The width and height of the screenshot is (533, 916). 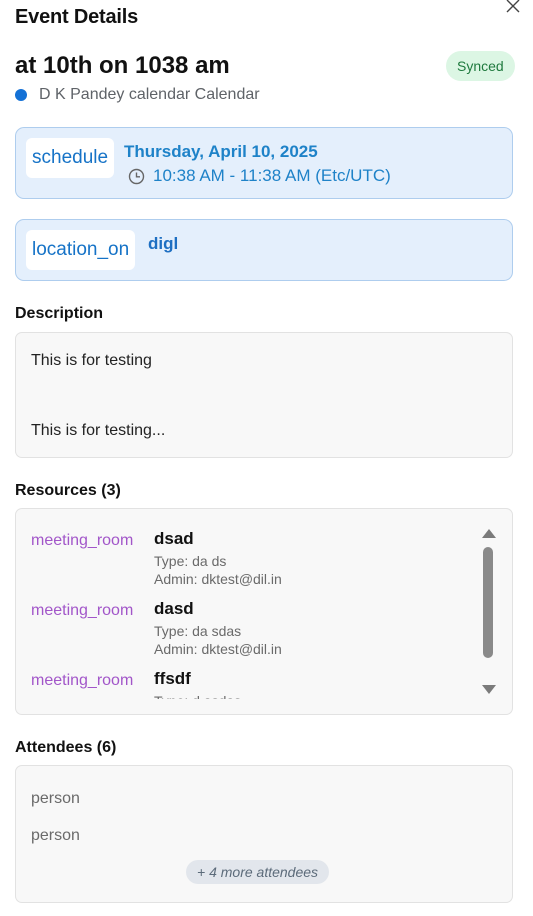 What do you see at coordinates (488, 602) in the screenshot?
I see `scrollbar-thumb` at bounding box center [488, 602].